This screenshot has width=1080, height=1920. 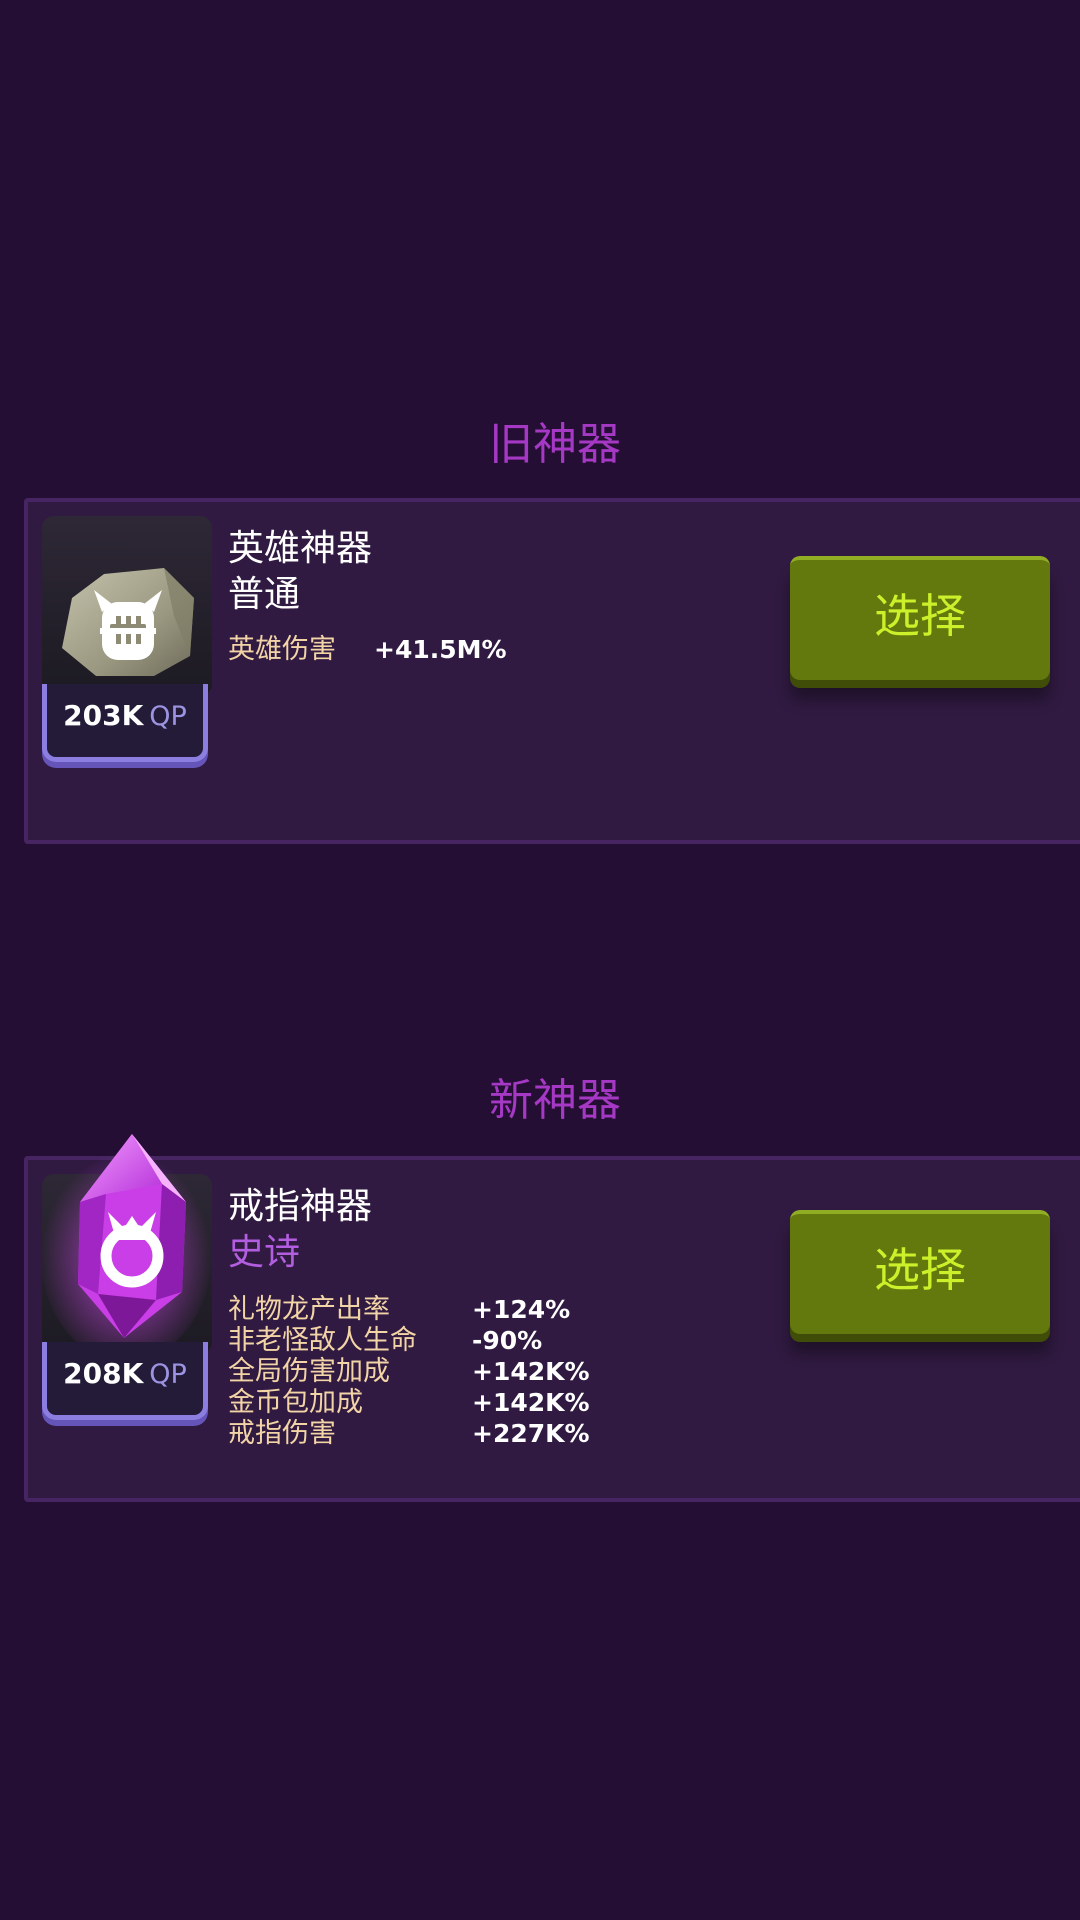 I want to click on stat-label: 戒指伤害, so click(x=282, y=1433).